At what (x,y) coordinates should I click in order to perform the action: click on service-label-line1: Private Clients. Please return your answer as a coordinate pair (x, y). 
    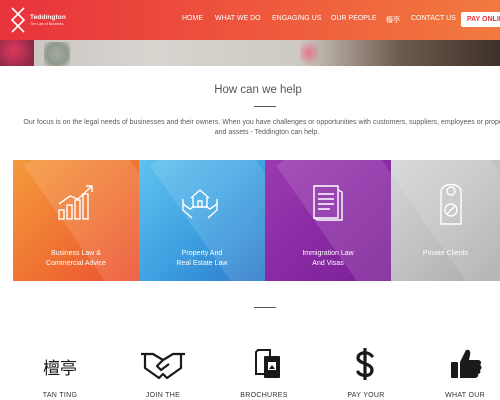
    Looking at the image, I should click on (445, 253).